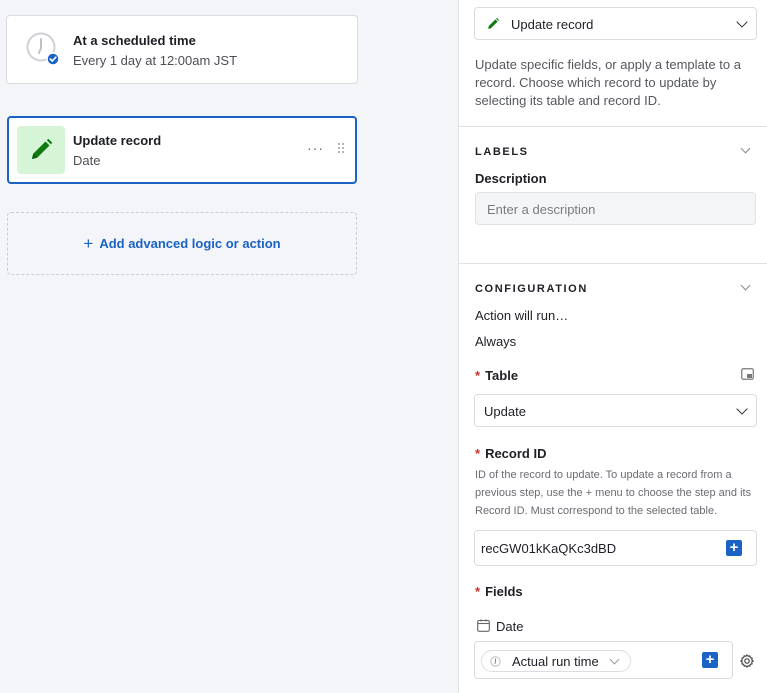 This screenshot has height=693, width=767. What do you see at coordinates (510, 626) in the screenshot?
I see `field-name-date: Date` at bounding box center [510, 626].